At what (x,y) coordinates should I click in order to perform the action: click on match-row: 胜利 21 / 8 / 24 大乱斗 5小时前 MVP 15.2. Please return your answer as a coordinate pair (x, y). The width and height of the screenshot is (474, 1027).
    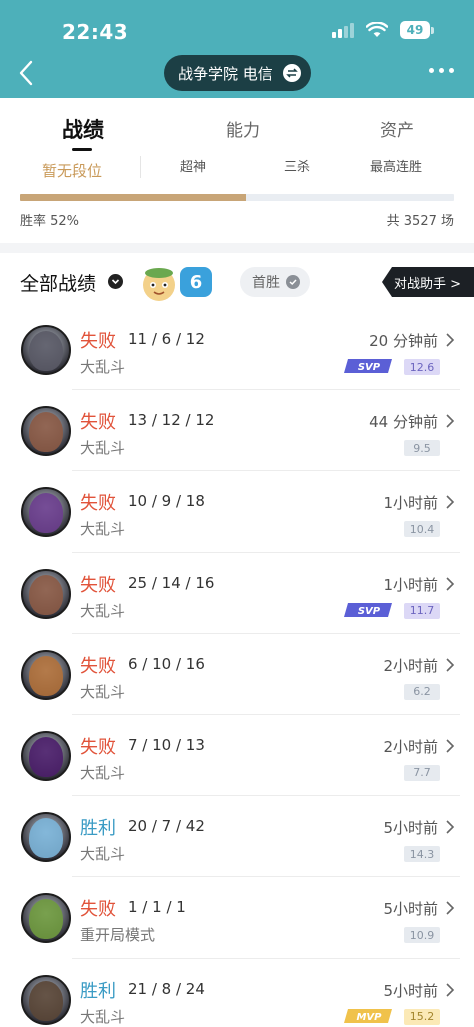
    Looking at the image, I should click on (237, 993).